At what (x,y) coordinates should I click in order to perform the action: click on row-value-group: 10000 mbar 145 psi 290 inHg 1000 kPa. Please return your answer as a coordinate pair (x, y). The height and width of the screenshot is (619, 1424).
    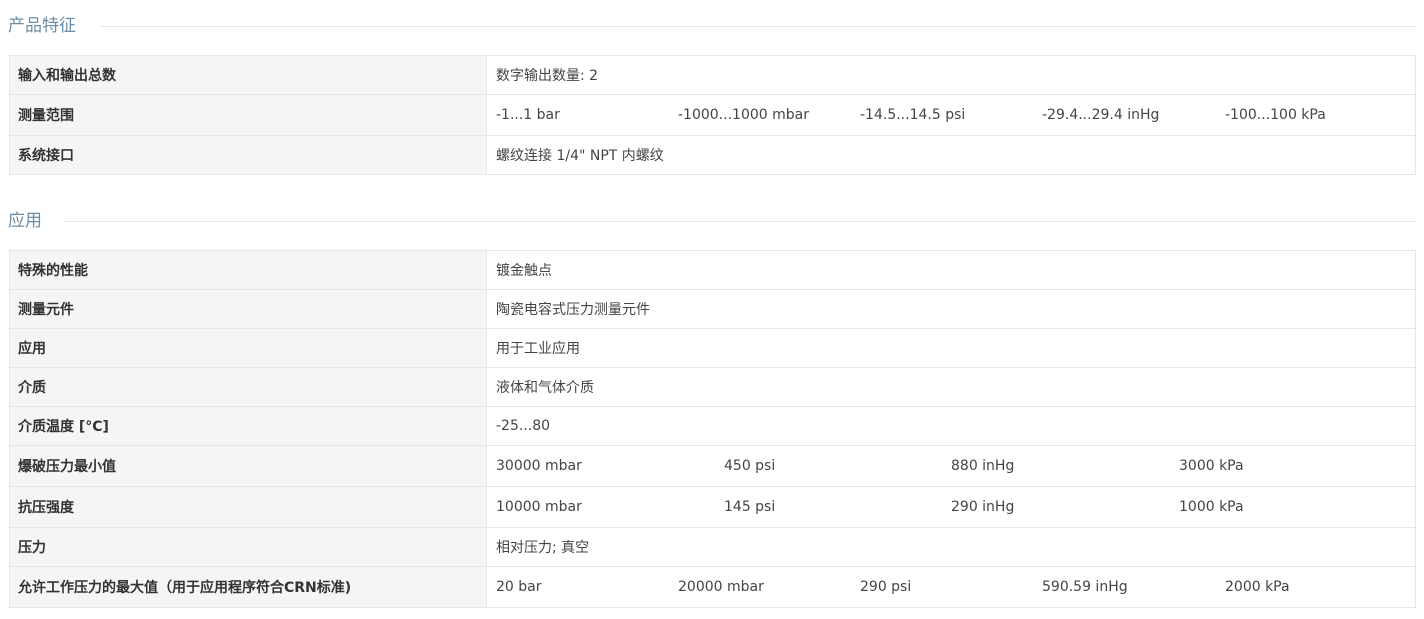
    Looking at the image, I should click on (951, 507).